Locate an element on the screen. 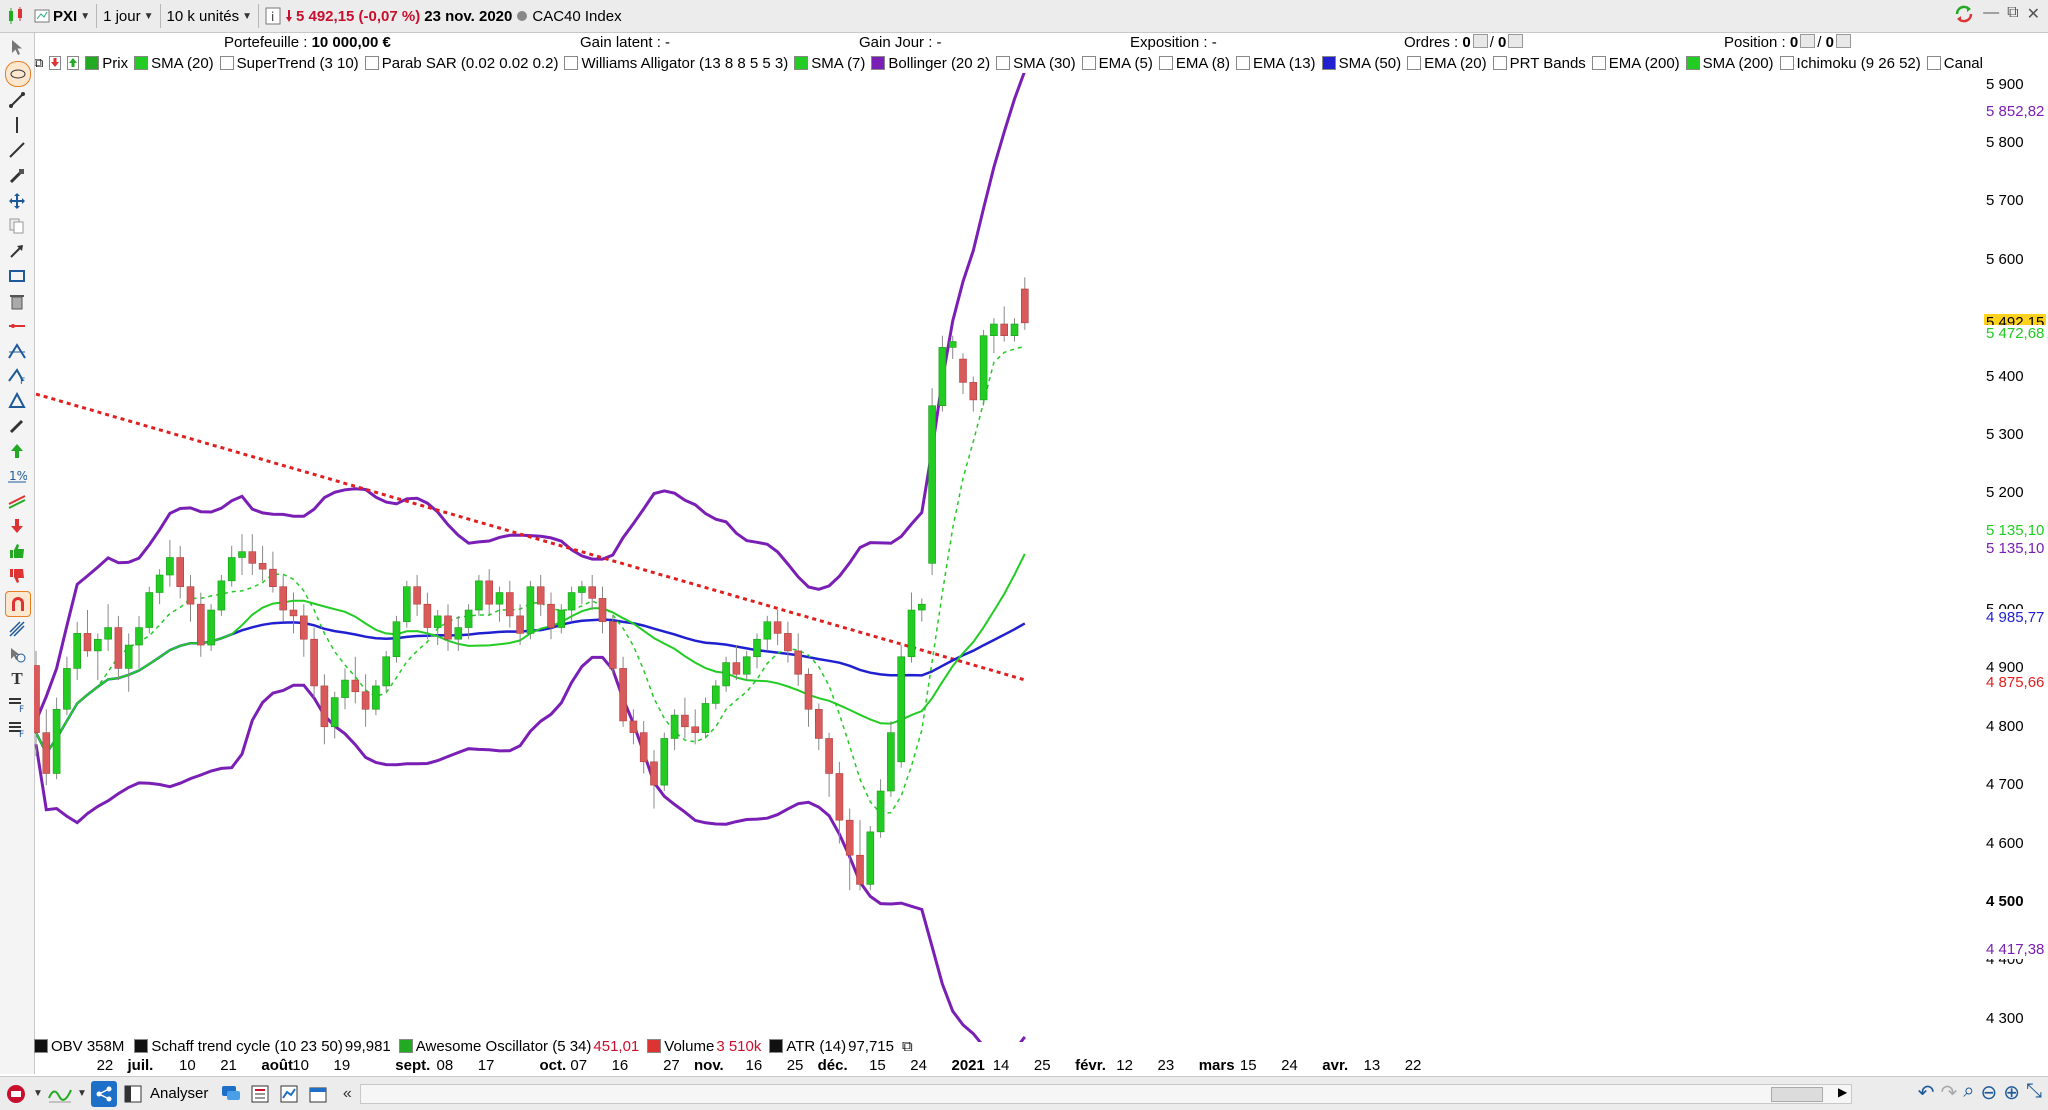 This screenshot has height=1110, width=2048. restore-icon: ⧉ is located at coordinates (2012, 16).